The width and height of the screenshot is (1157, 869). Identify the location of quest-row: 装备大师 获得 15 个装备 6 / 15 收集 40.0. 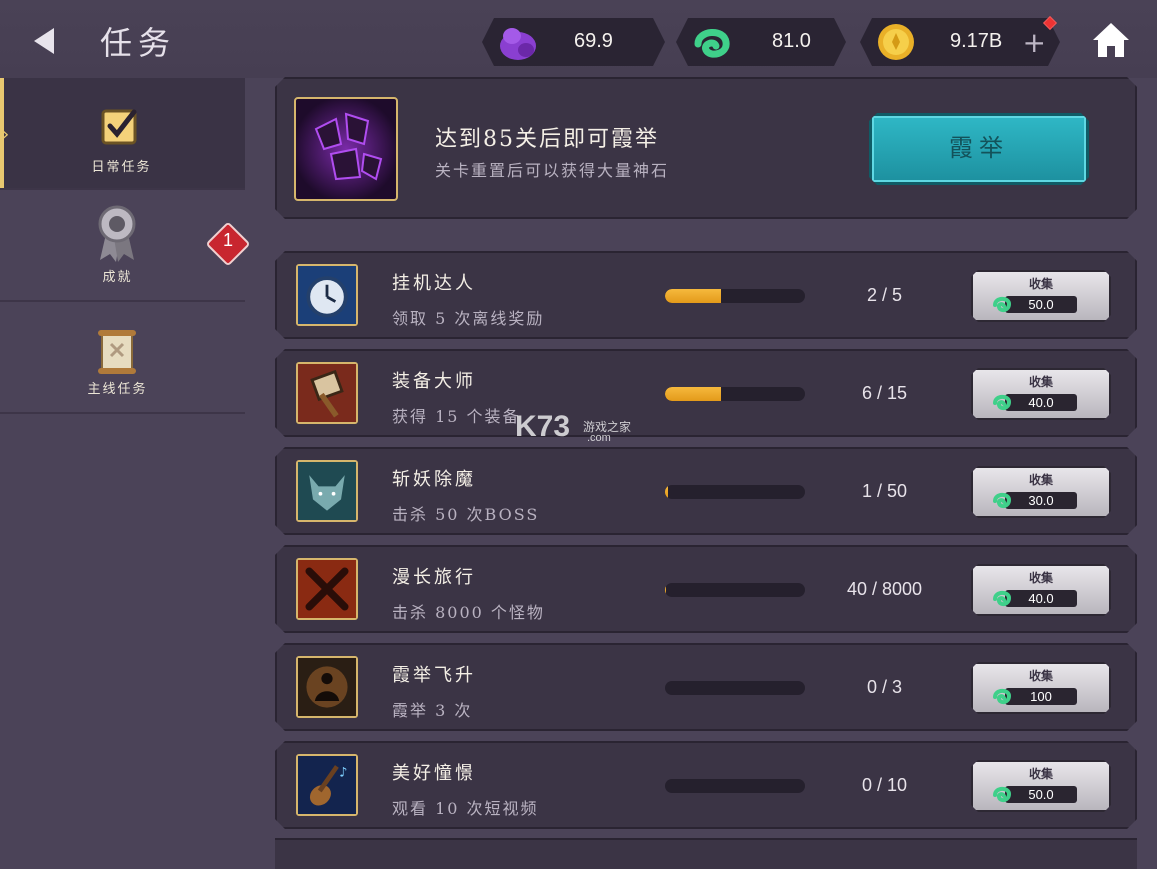
(706, 393).